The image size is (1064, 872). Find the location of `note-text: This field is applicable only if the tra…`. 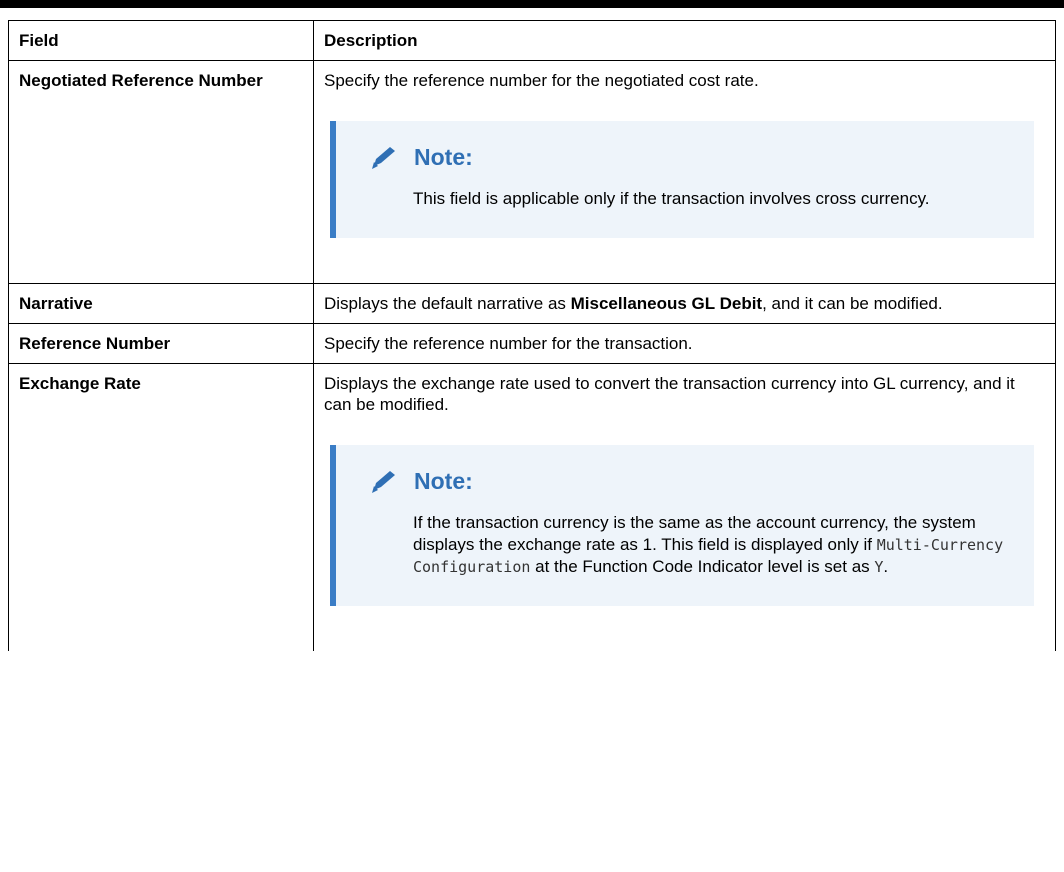

note-text: This field is applicable only if the tra… is located at coordinates (671, 198).